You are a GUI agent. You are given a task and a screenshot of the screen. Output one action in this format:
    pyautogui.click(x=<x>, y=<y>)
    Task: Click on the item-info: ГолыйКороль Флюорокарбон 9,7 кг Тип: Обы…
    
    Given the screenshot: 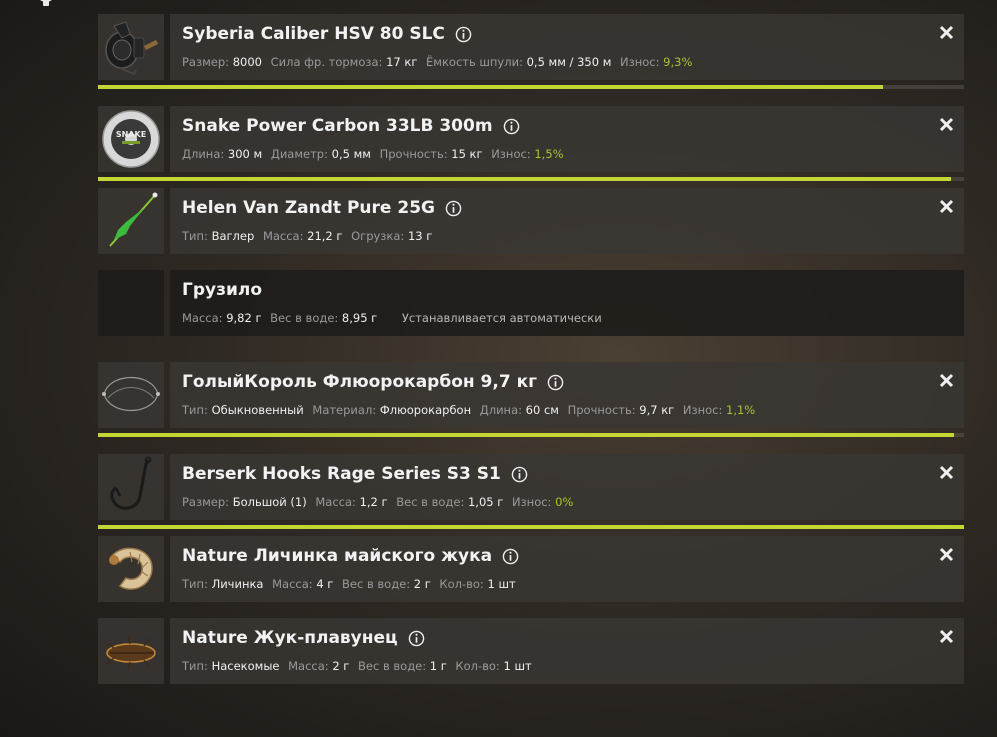 What is the action you would take?
    pyautogui.click(x=567, y=395)
    